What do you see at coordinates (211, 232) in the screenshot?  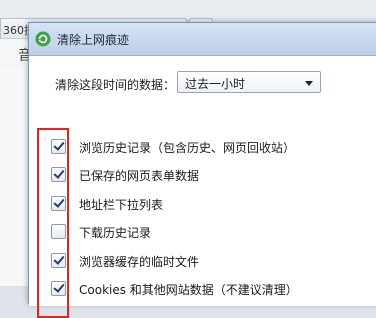 I see `option-download-history: 下载历史记录` at bounding box center [211, 232].